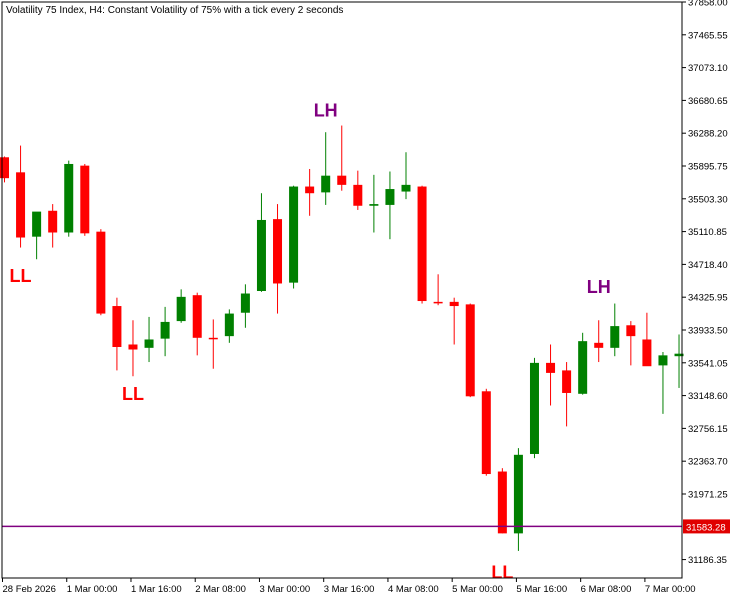 This screenshot has height=600, width=740. Describe the element at coordinates (708, 166) in the screenshot. I see `y-tick-label: 35895.75` at that location.